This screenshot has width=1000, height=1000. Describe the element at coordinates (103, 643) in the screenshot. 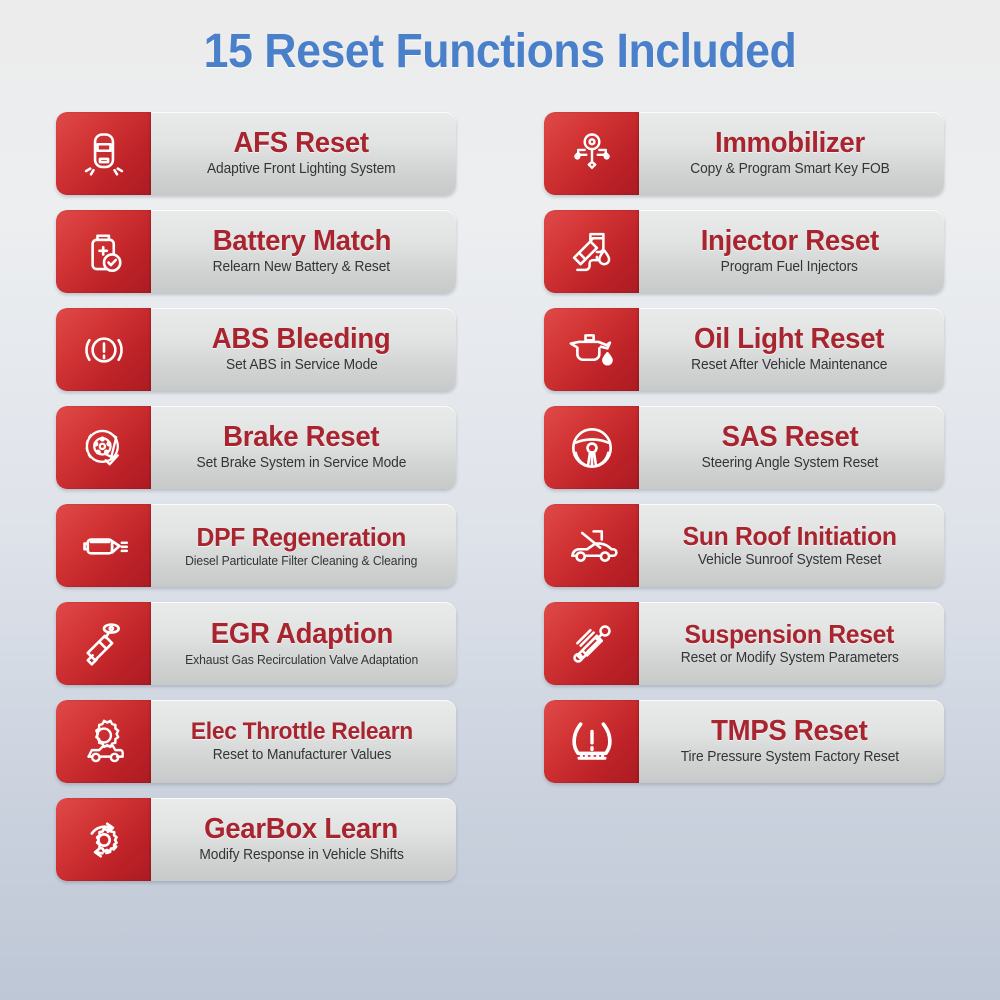

I see `egr-valve-icon` at that location.